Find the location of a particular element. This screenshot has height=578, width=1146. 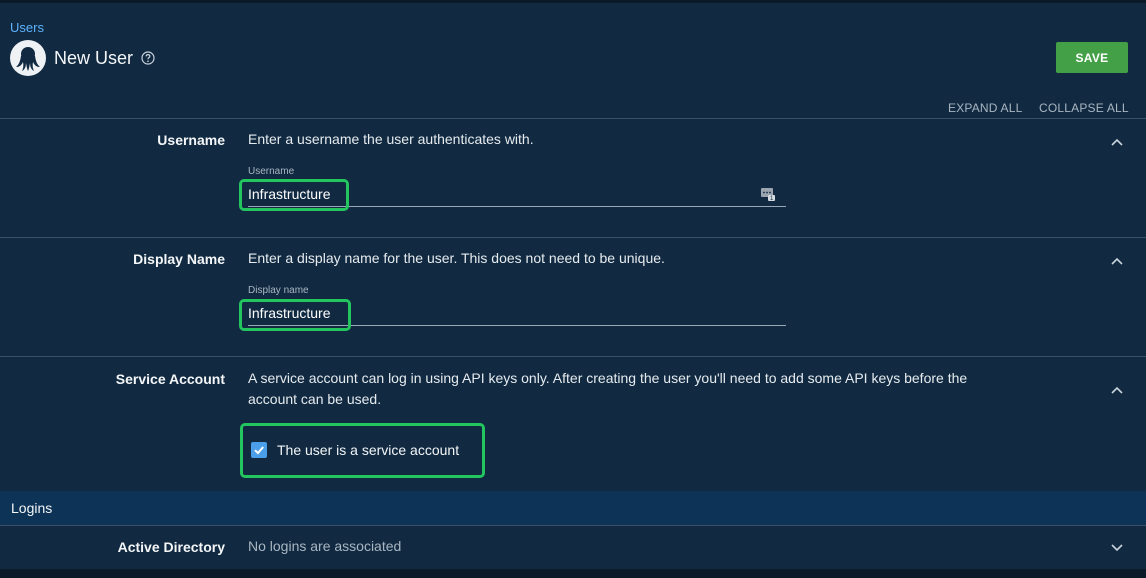

page-header: New User is located at coordinates (82, 58).